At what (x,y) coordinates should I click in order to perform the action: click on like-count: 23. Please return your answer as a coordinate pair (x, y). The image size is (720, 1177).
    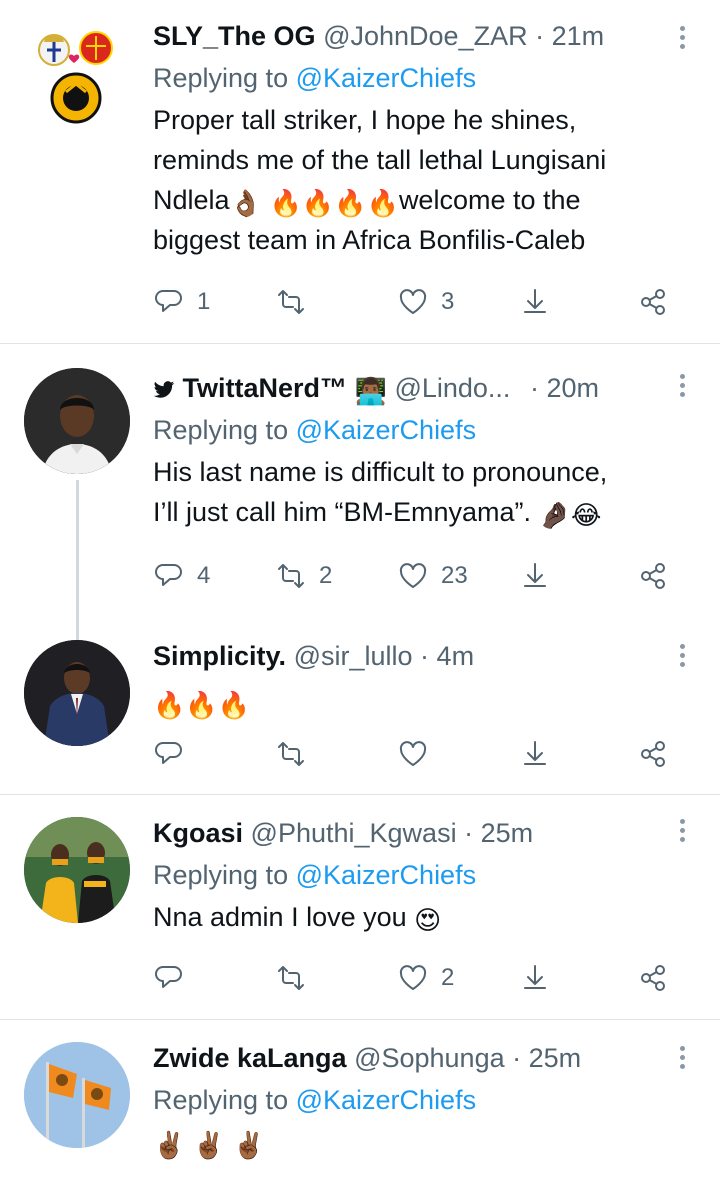
    Looking at the image, I should click on (454, 575).